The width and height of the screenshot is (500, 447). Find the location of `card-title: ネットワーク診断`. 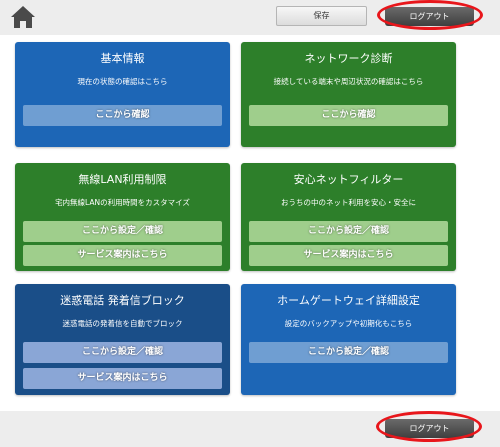

card-title: ネットワーク診断 is located at coordinates (348, 58).